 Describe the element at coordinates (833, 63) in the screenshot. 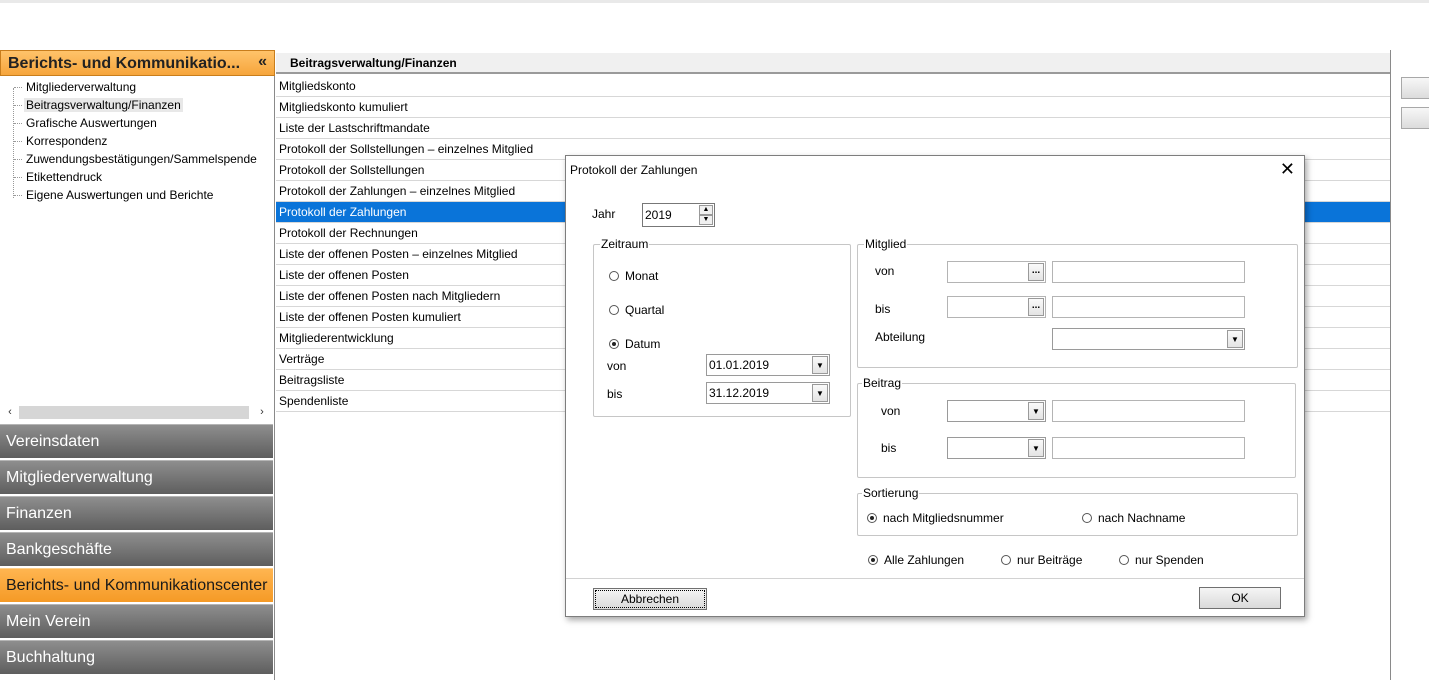

I see `report-list-header: Beitragsverwaltung/Finanzen` at that location.